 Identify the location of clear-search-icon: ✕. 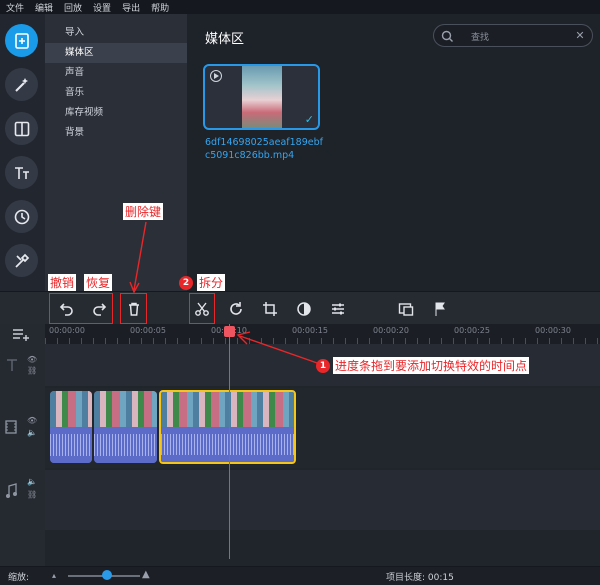
(580, 35).